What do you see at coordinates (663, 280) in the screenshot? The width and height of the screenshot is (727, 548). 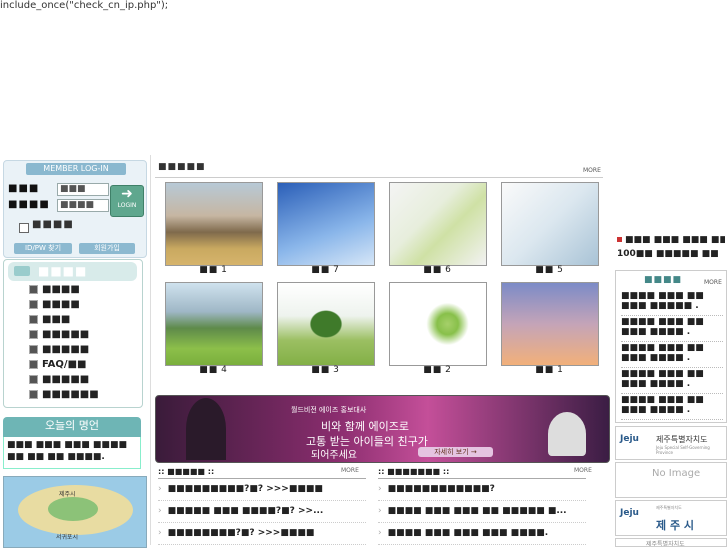 I see `right-box-title: ■■■■` at bounding box center [663, 280].